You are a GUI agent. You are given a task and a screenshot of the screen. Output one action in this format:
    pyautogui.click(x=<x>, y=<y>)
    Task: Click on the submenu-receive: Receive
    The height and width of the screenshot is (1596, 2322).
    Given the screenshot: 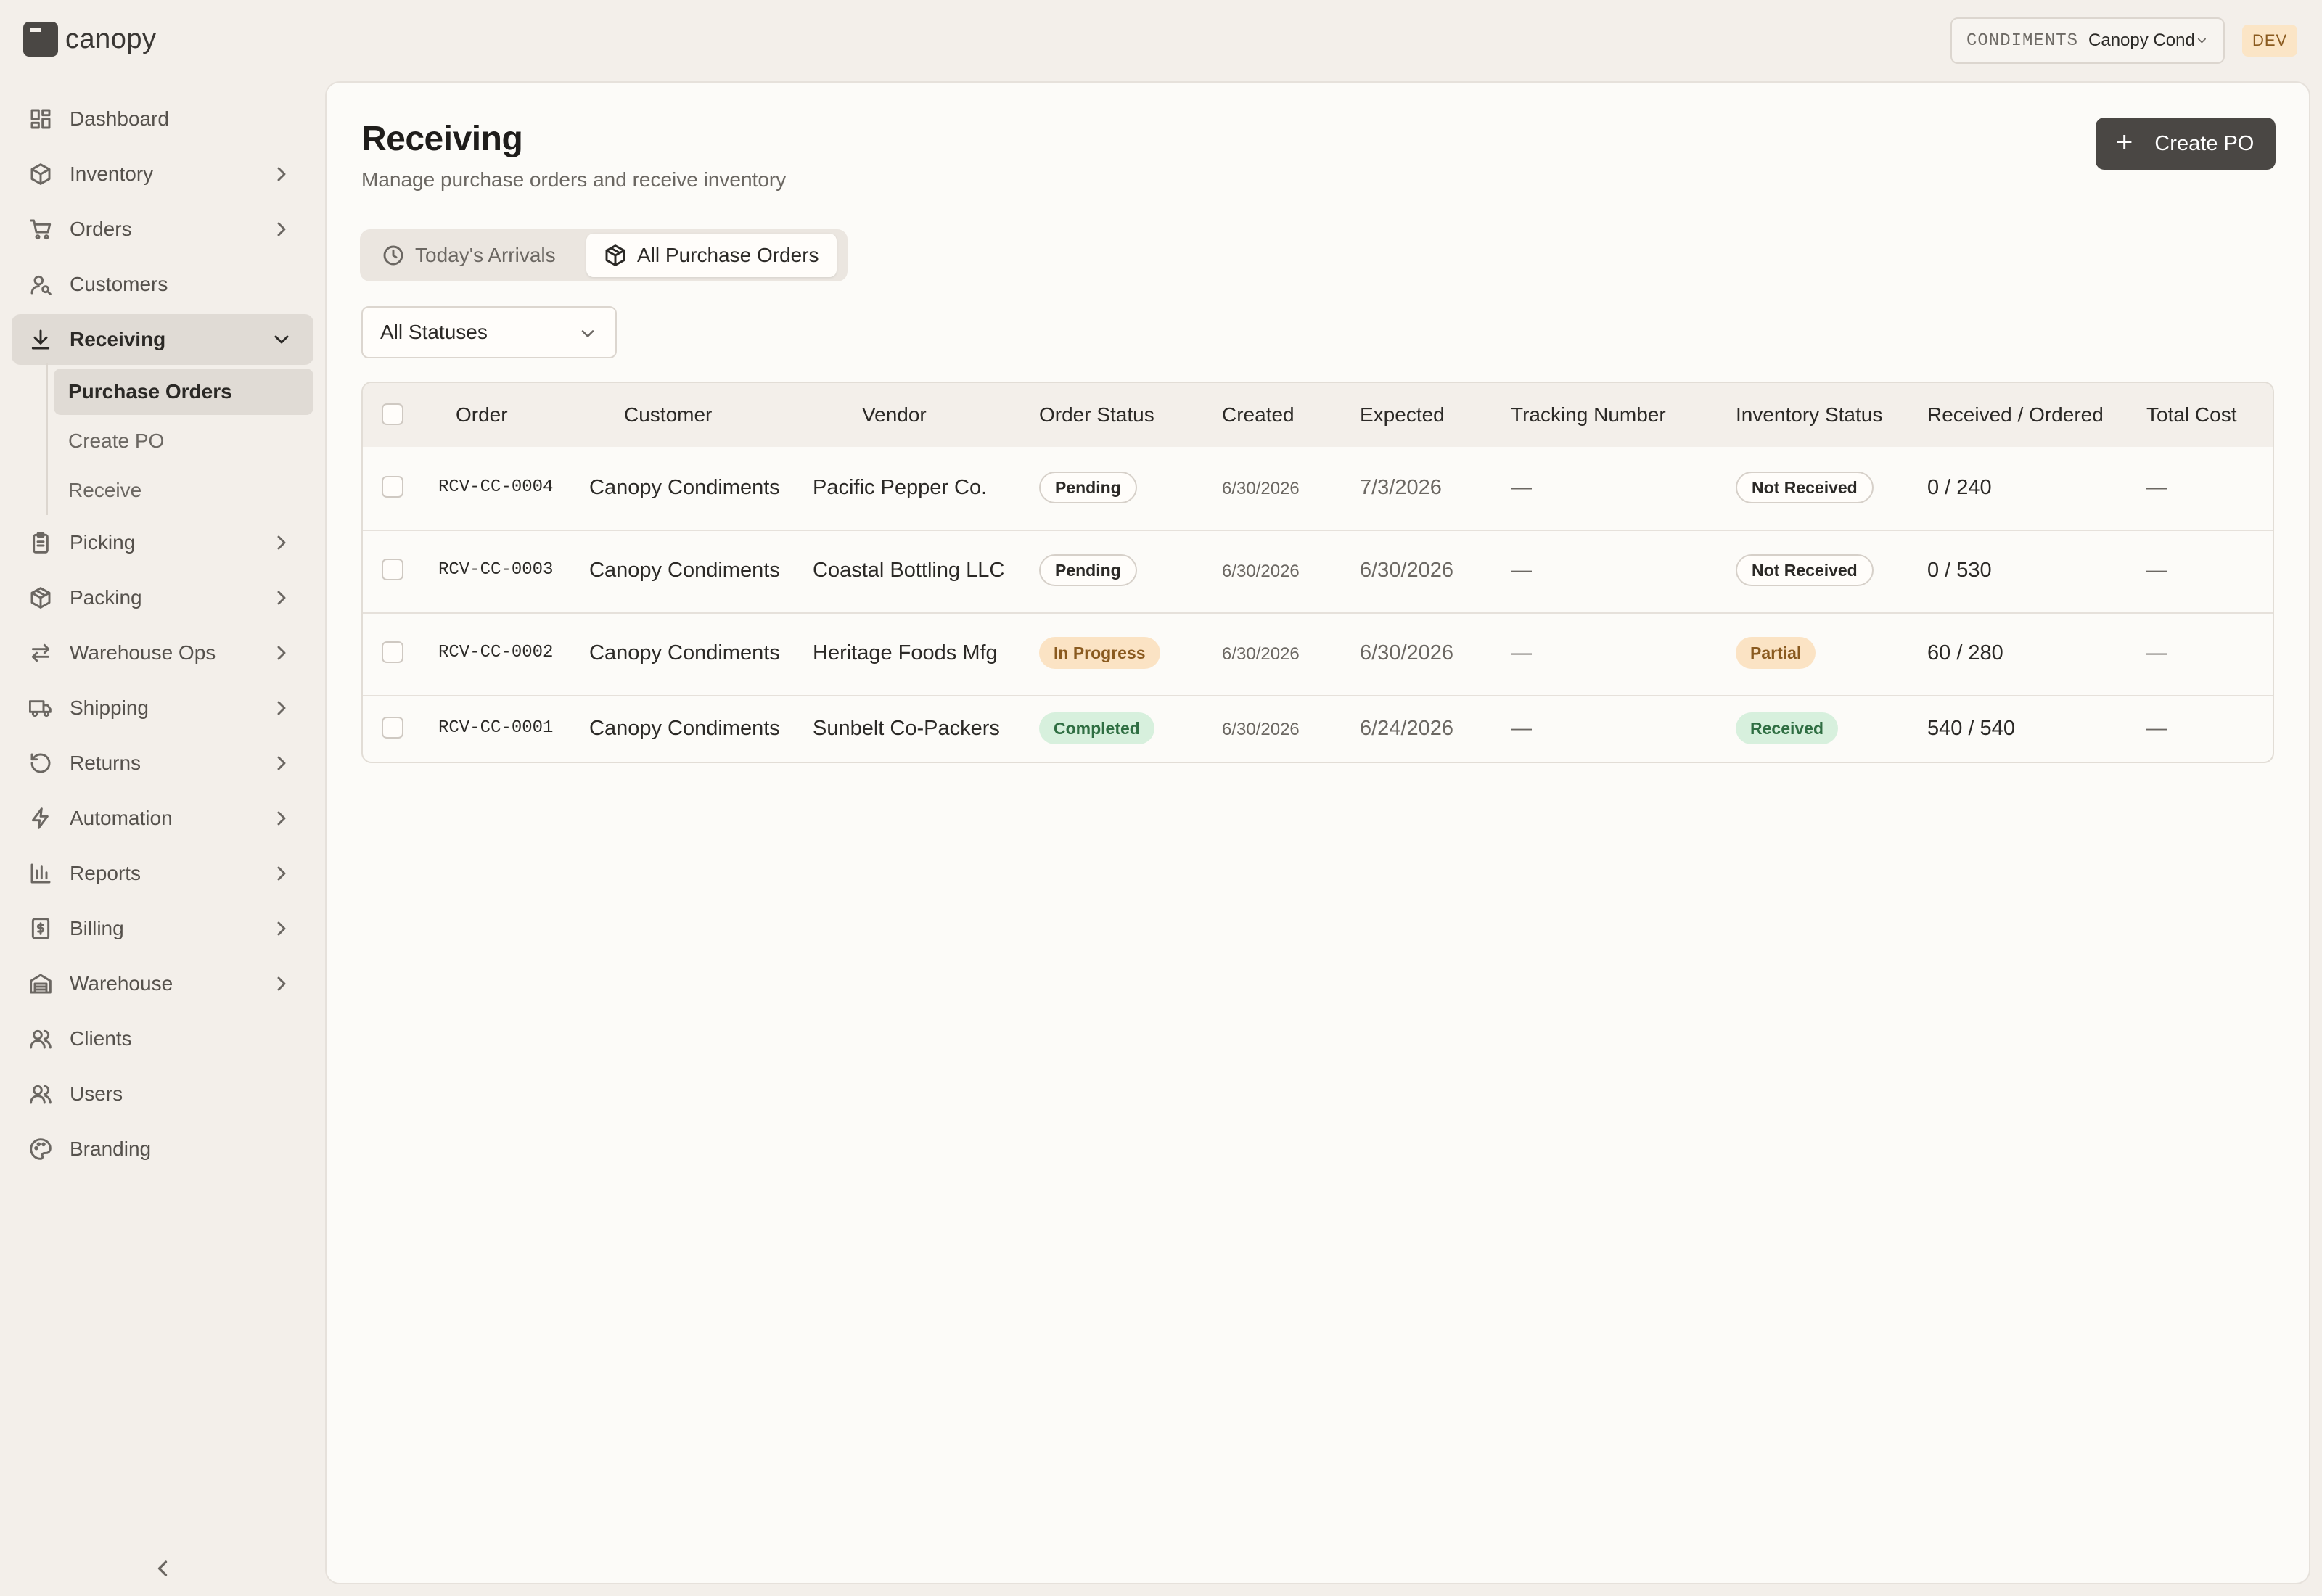 What is the action you would take?
    pyautogui.click(x=183, y=491)
    